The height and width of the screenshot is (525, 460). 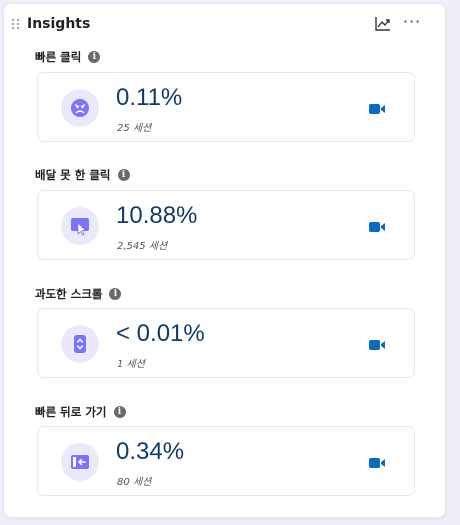 I want to click on trend-chart-button, so click(x=383, y=24).